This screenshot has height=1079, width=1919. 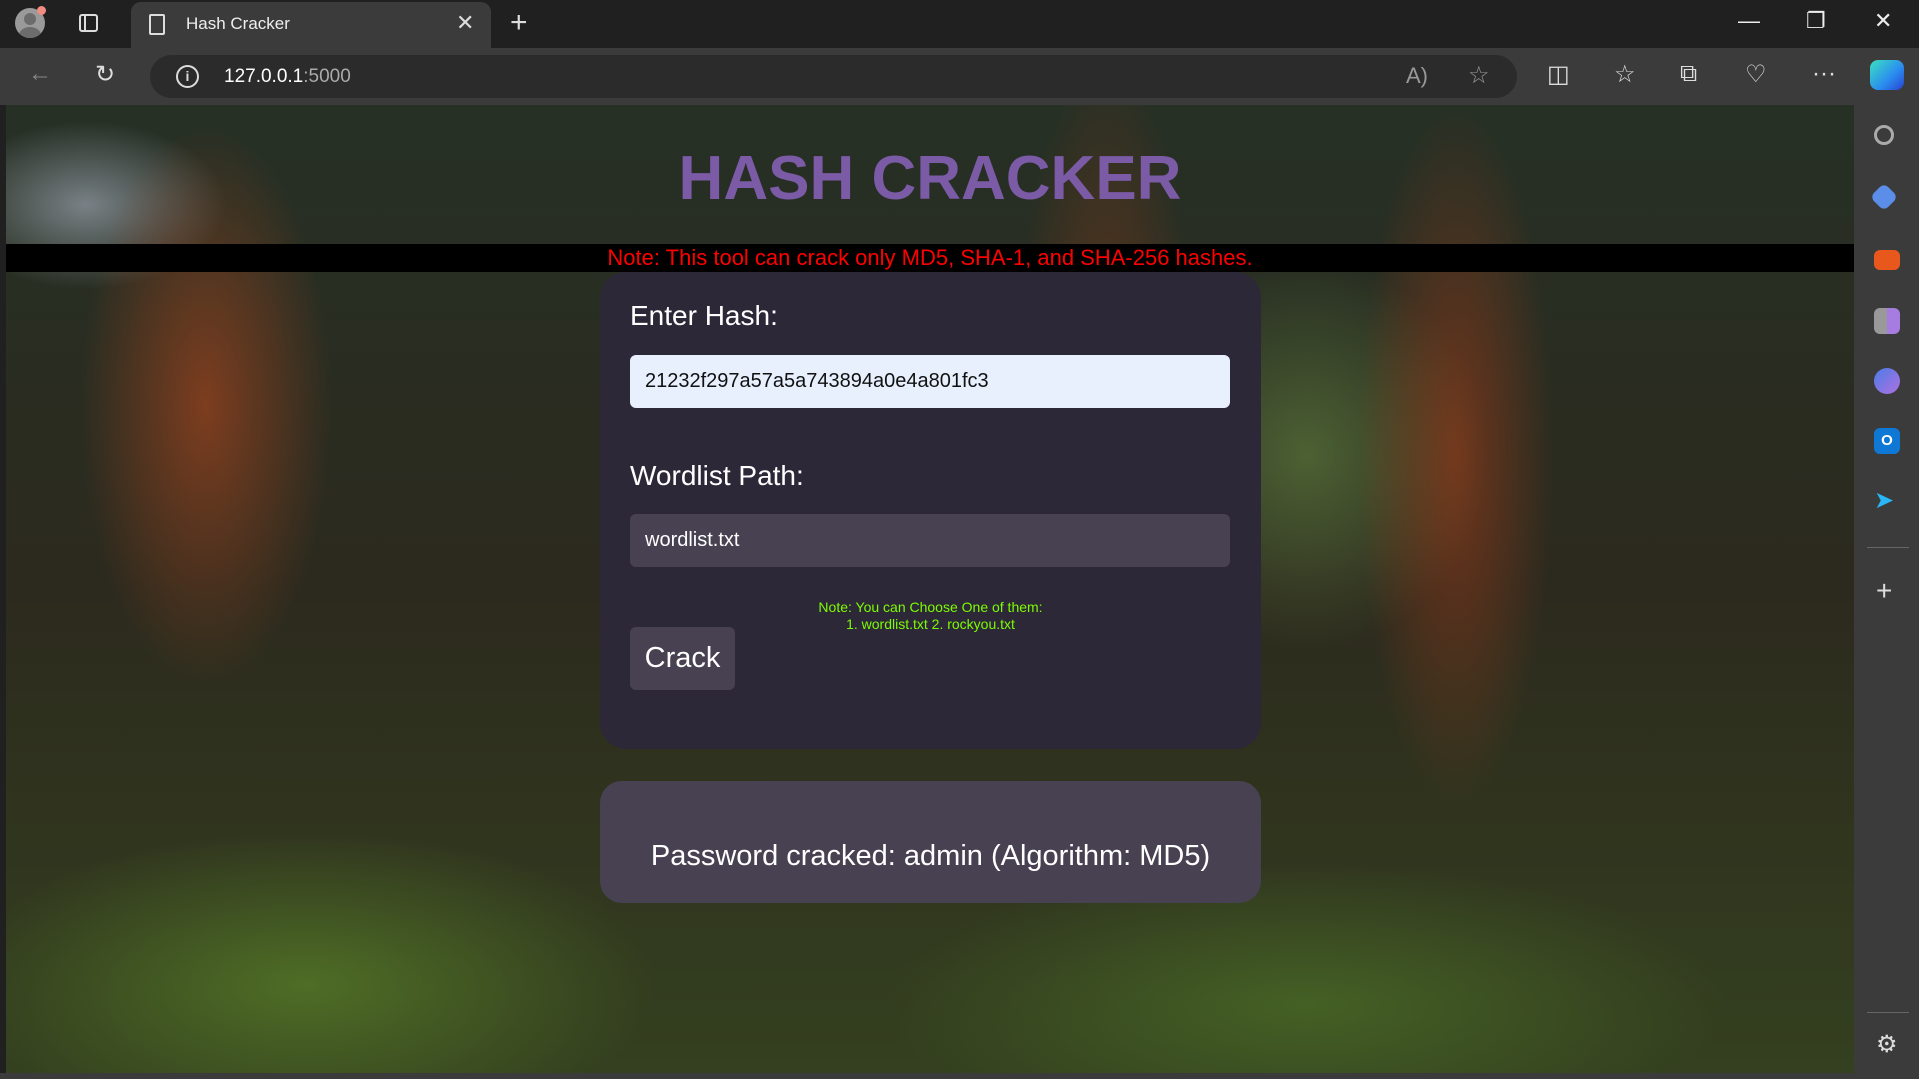 I want to click on split-screen-icon: ◫, so click(x=1558, y=74).